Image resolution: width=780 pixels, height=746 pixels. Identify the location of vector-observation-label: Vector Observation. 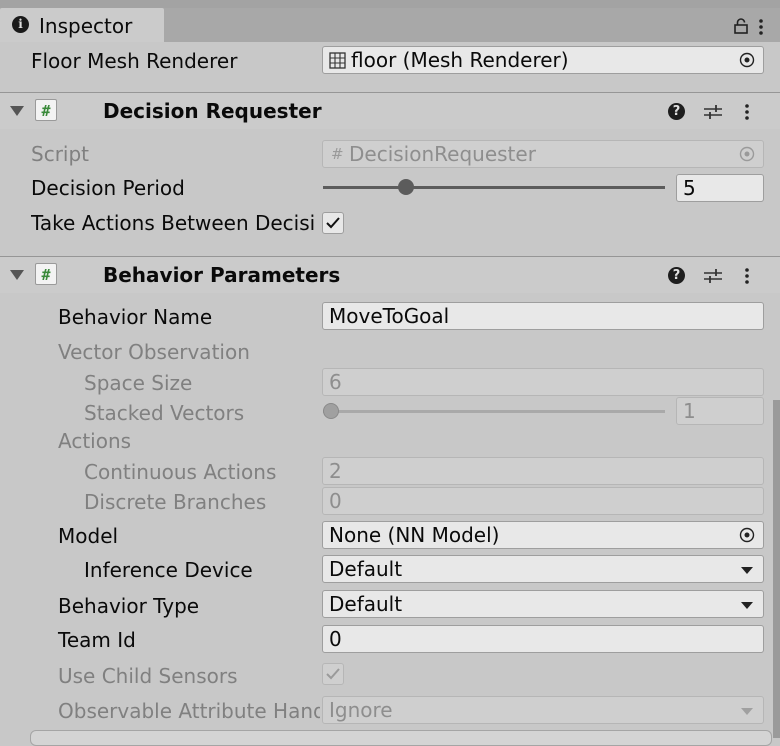
(154, 352).